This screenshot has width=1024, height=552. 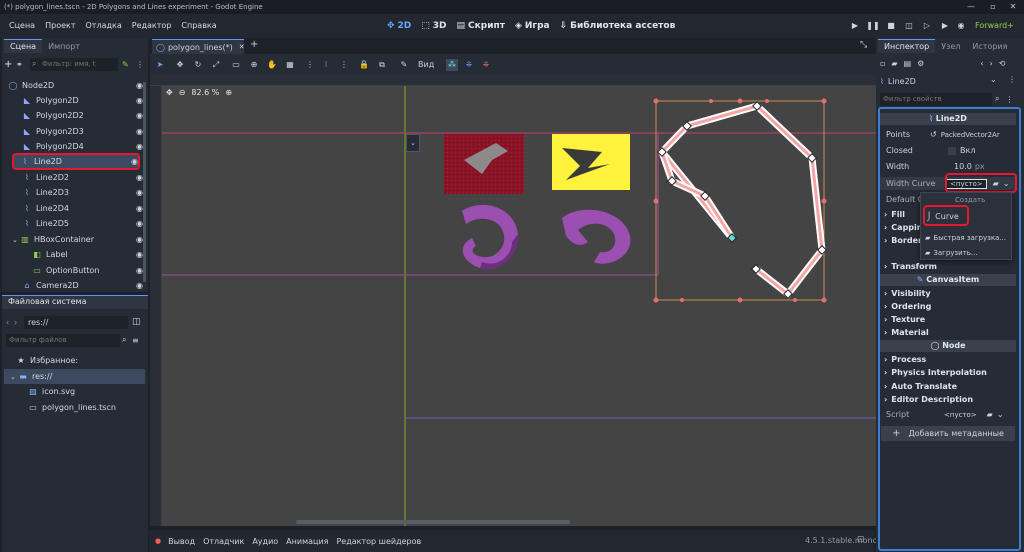 I want to click on tab-debugger: Отладчик, so click(x=223, y=541).